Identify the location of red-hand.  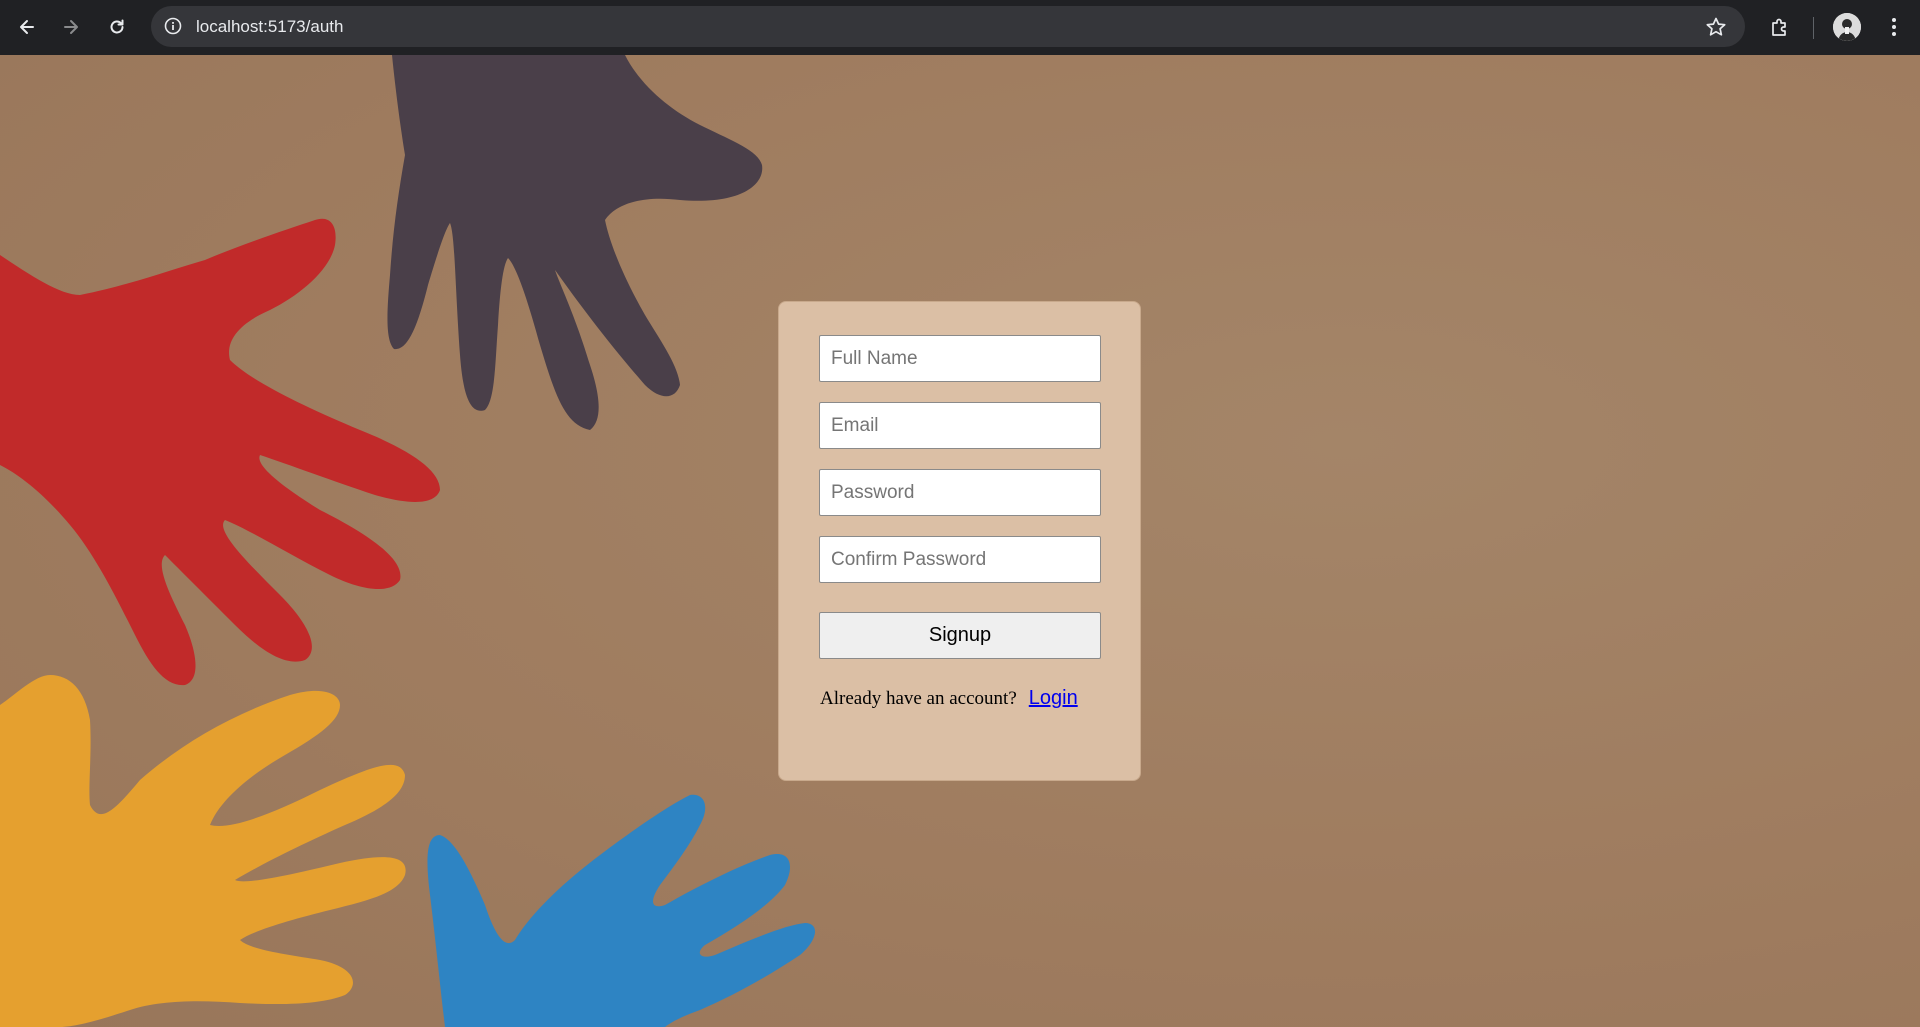
(220, 452).